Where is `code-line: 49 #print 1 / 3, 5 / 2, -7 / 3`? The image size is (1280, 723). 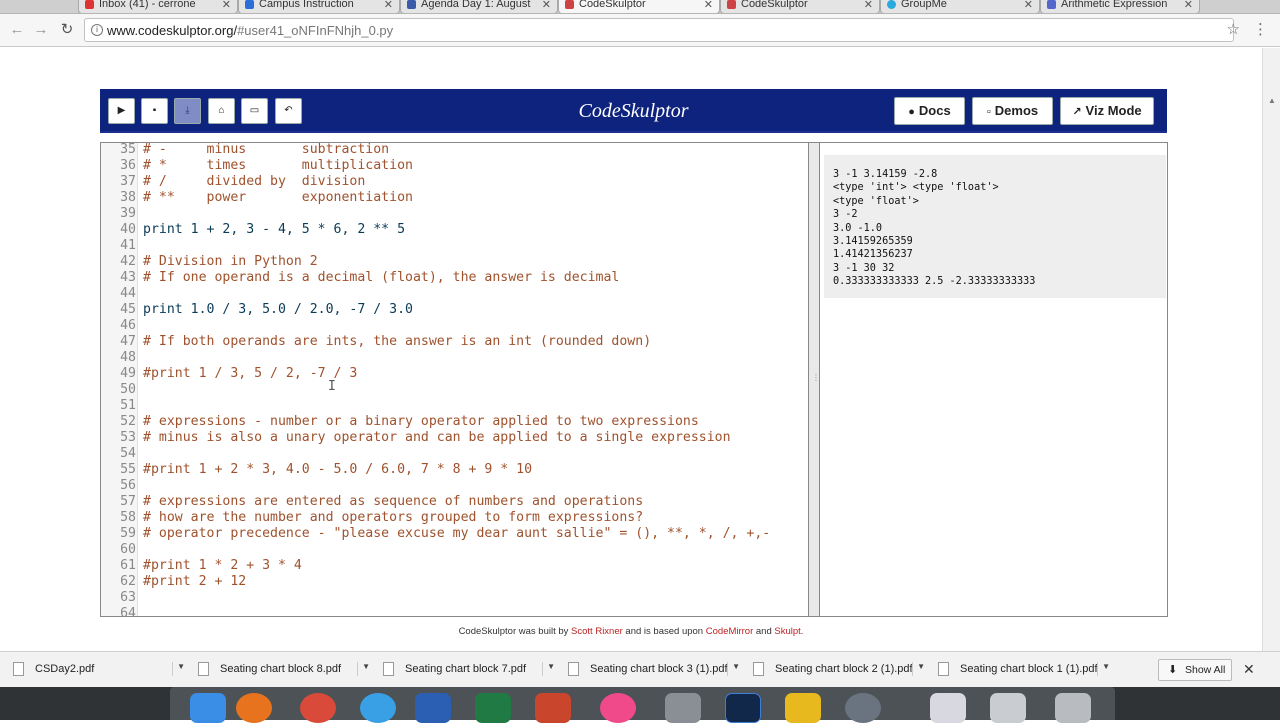
code-line: 49 #print 1 / 3, 5 / 2, -7 / 3 is located at coordinates (451, 374).